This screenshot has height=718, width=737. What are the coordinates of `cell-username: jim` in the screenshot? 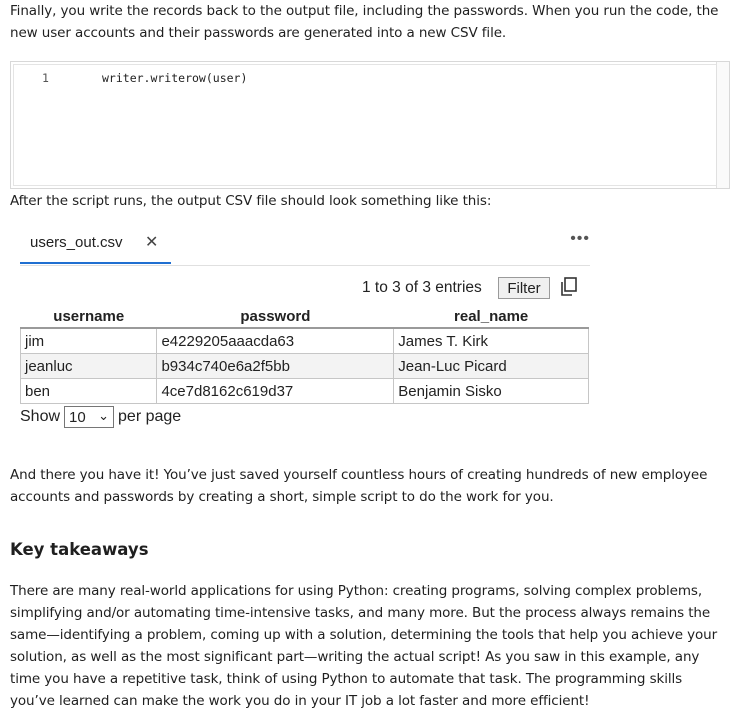 It's located at (88, 340).